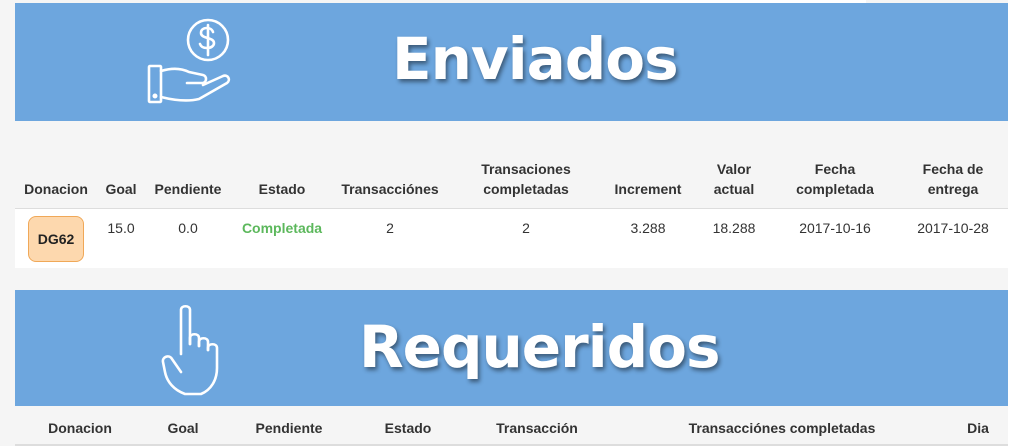  What do you see at coordinates (190, 350) in the screenshot?
I see `pointing-hand-icon` at bounding box center [190, 350].